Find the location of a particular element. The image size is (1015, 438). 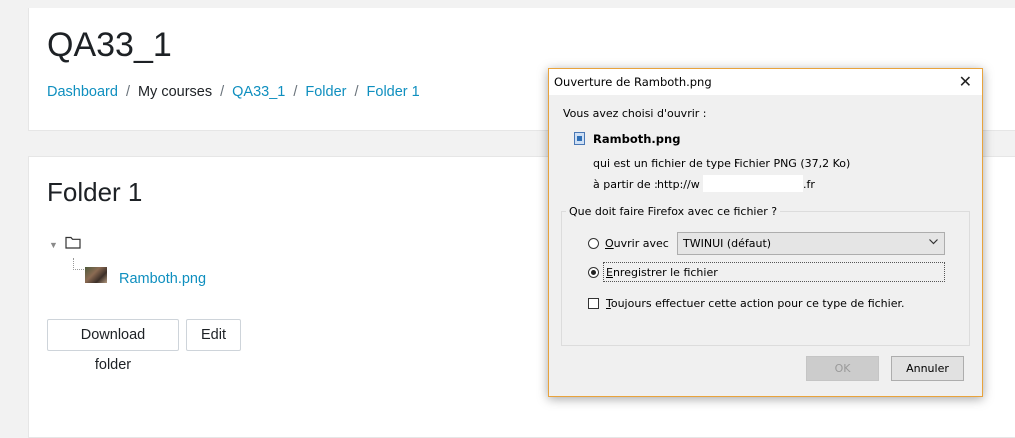

chevron-down-icon is located at coordinates (933, 243).